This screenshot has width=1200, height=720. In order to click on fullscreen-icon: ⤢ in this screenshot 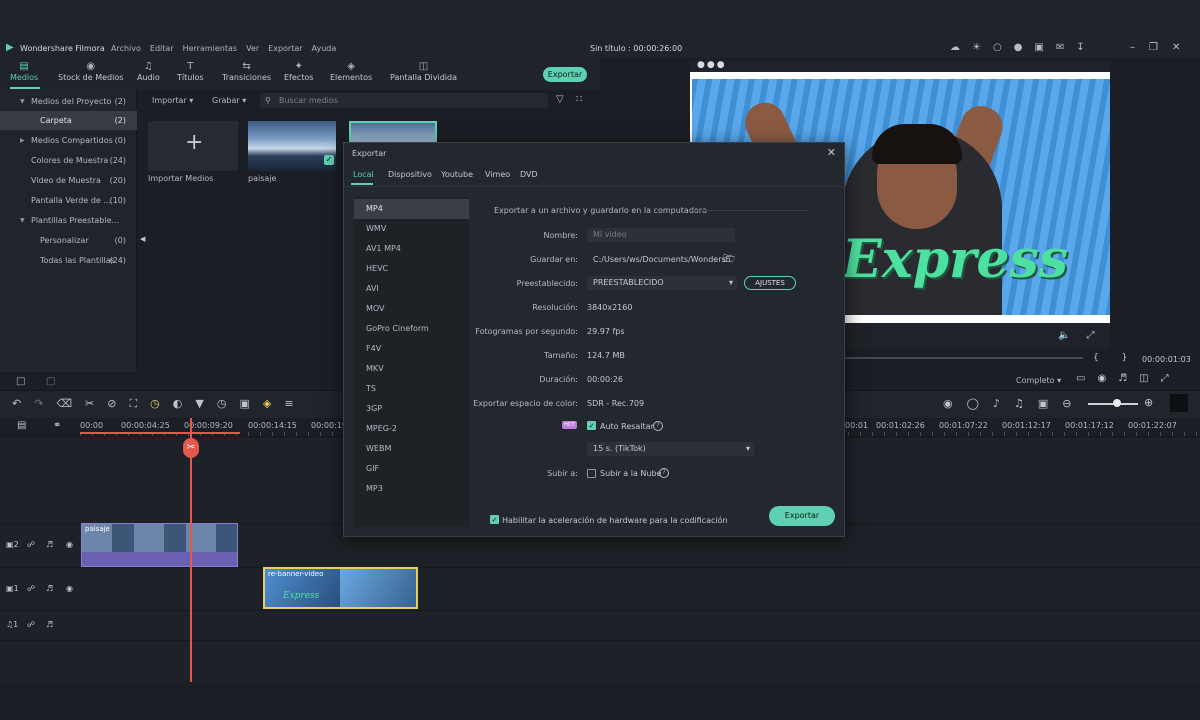, I will do `click(1090, 335)`.